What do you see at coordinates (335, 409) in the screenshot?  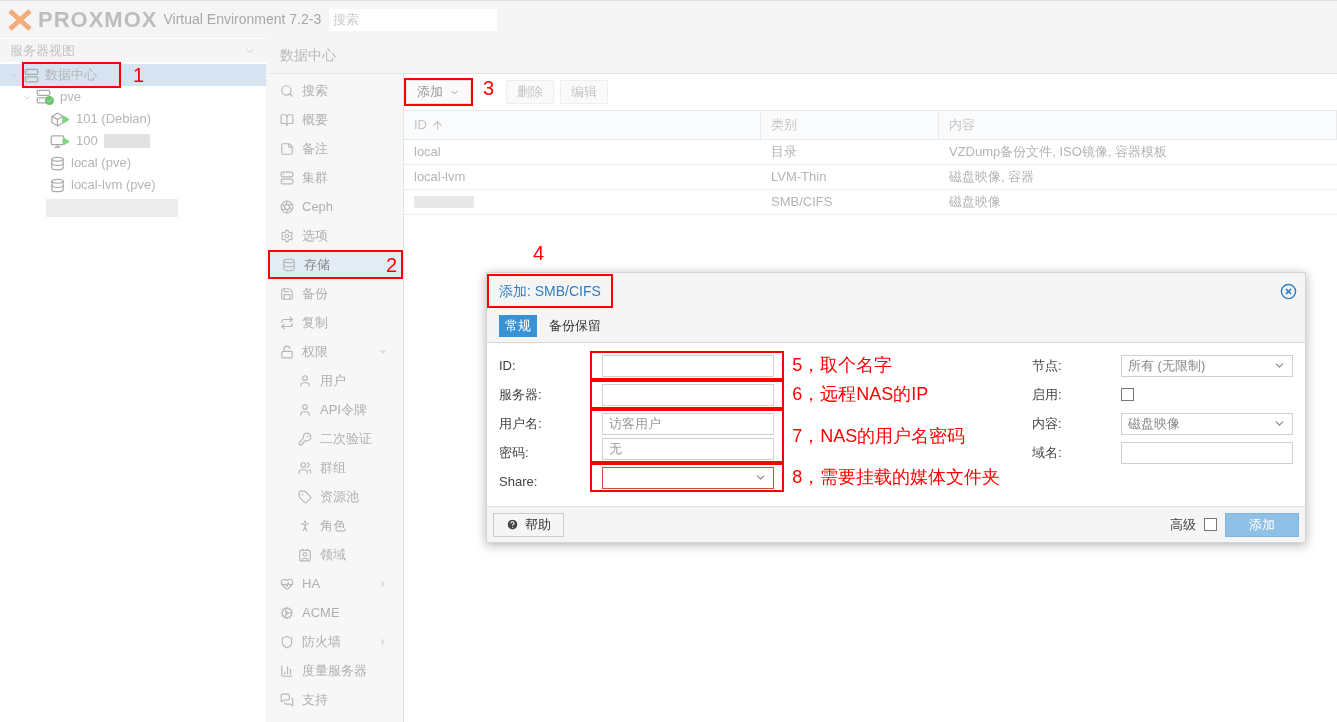 I see `nav-item: API令牌` at bounding box center [335, 409].